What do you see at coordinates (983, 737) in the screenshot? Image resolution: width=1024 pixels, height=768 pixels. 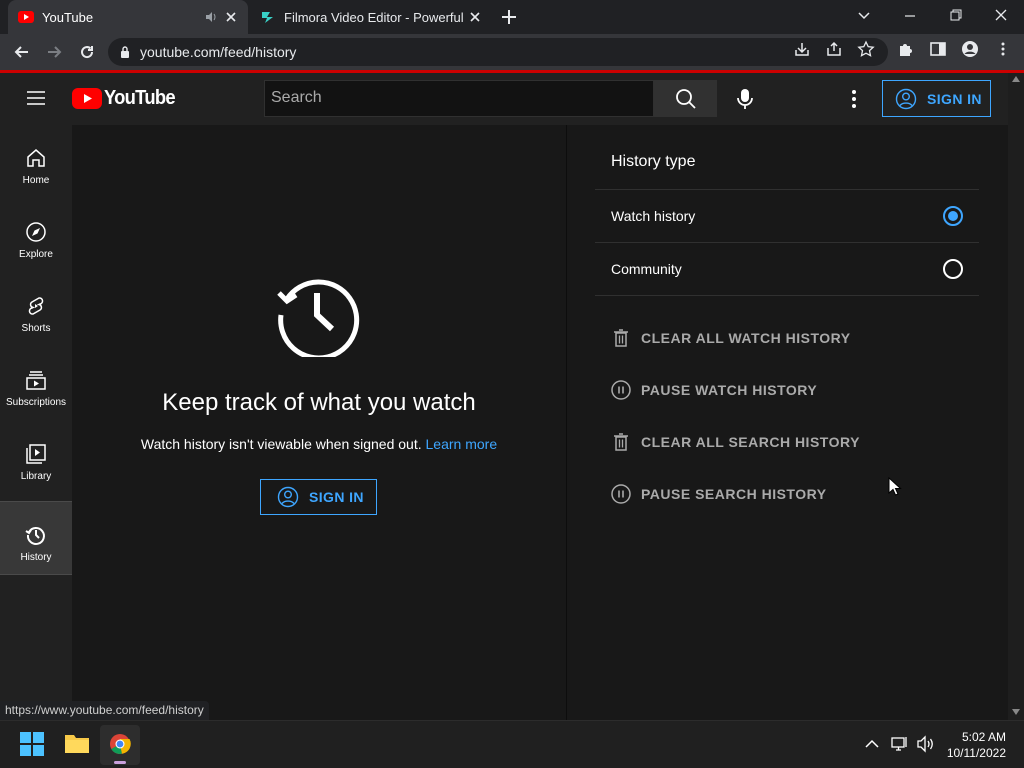 I see `clock-time: 5:02 AM` at bounding box center [983, 737].